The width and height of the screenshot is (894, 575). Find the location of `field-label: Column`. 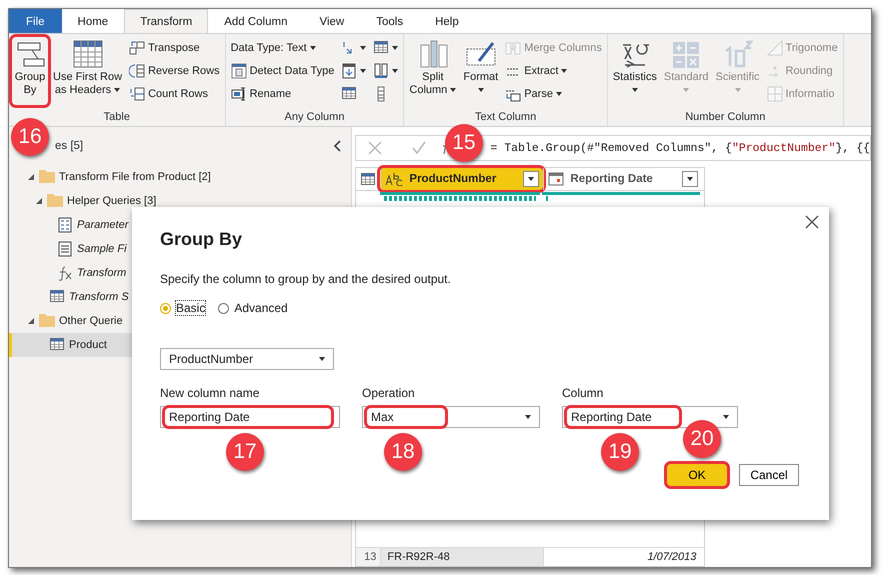

field-label: Column is located at coordinates (583, 393).